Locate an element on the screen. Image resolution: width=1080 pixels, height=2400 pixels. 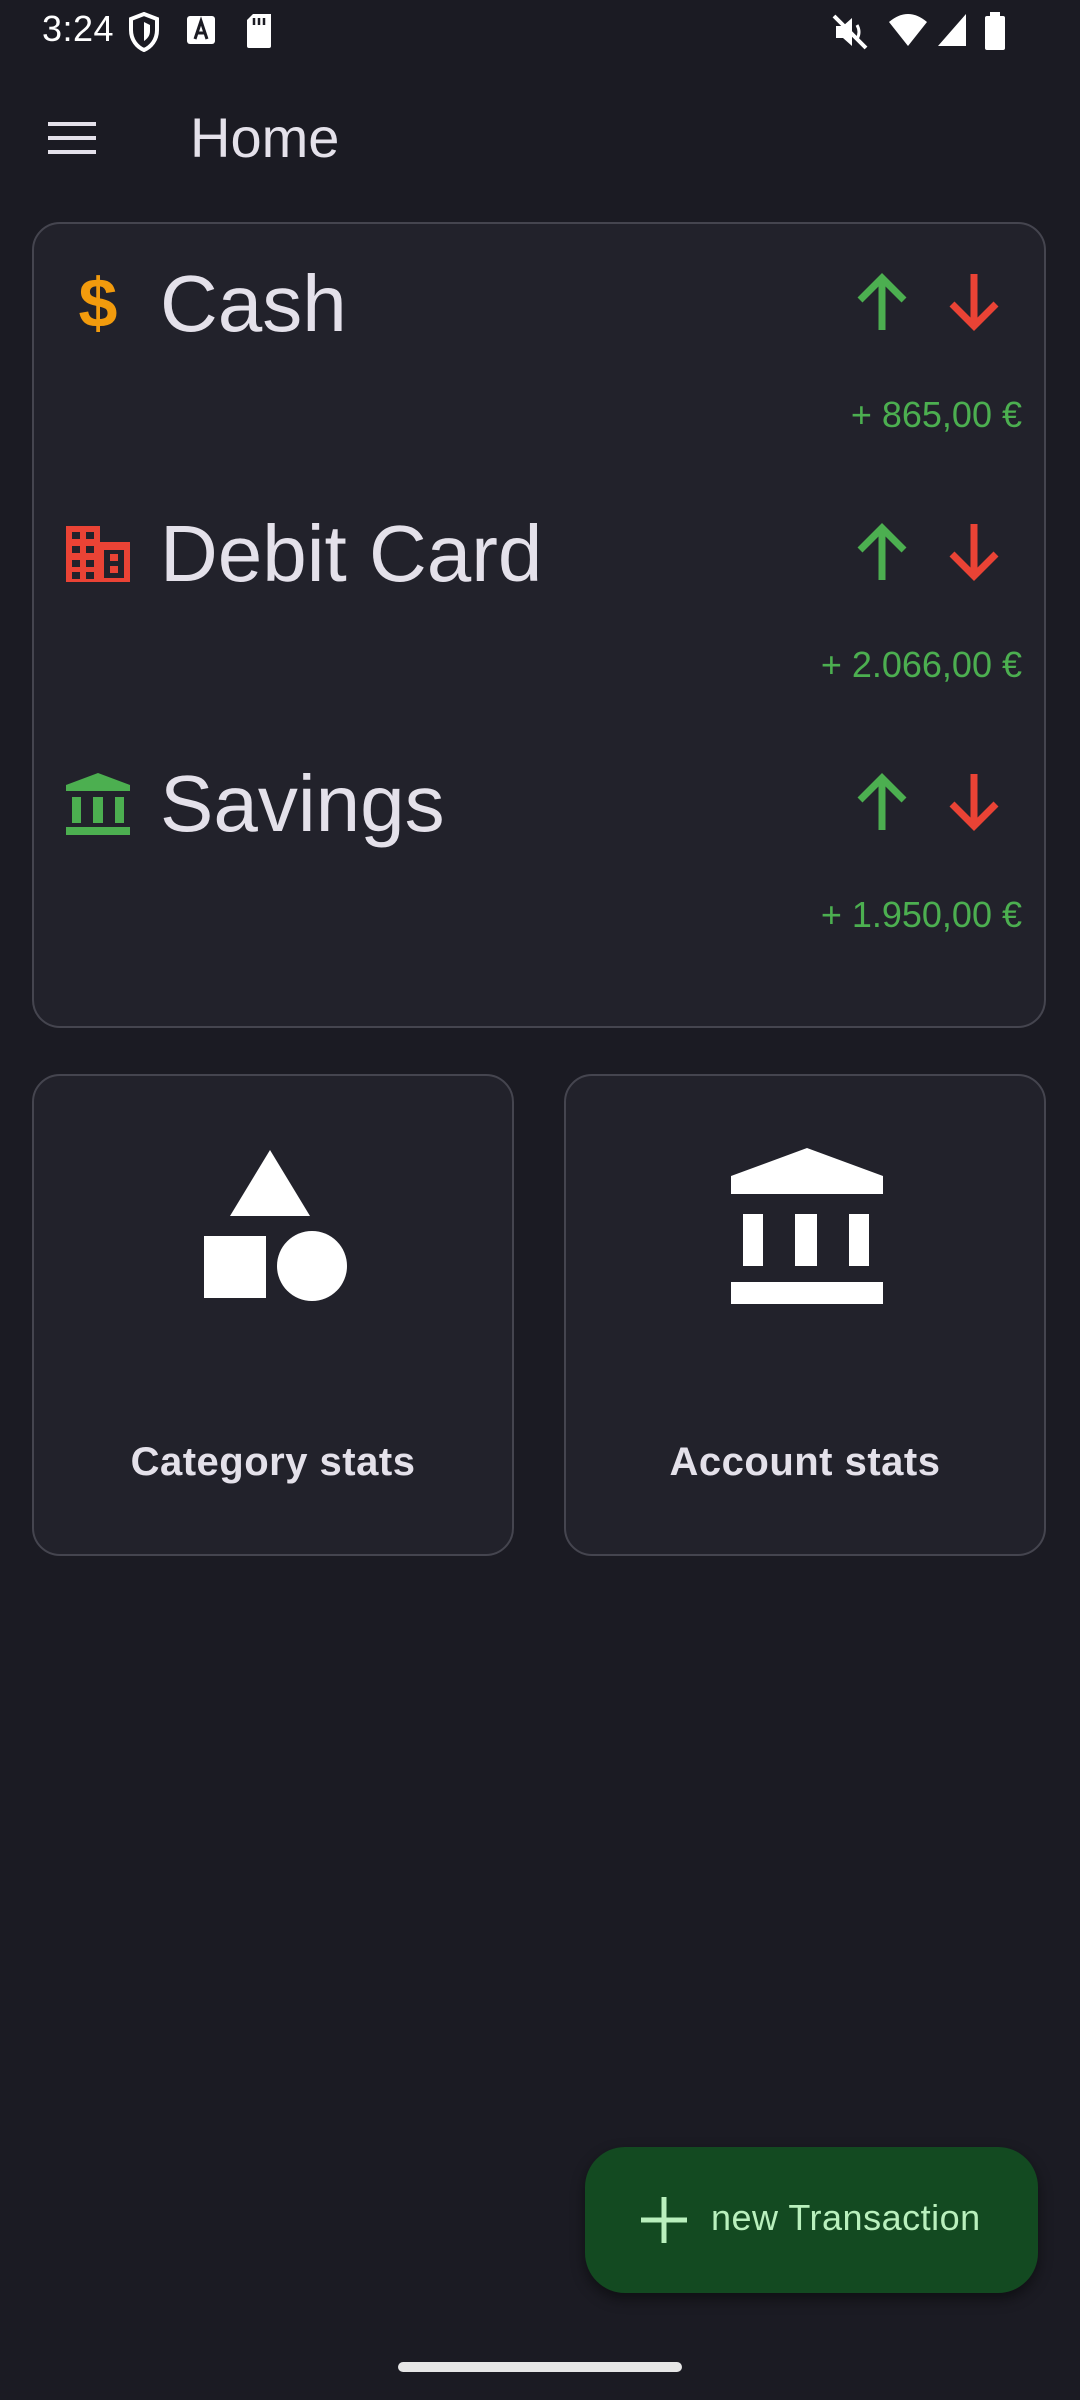
sd-card-icon is located at coordinates (259, 33).